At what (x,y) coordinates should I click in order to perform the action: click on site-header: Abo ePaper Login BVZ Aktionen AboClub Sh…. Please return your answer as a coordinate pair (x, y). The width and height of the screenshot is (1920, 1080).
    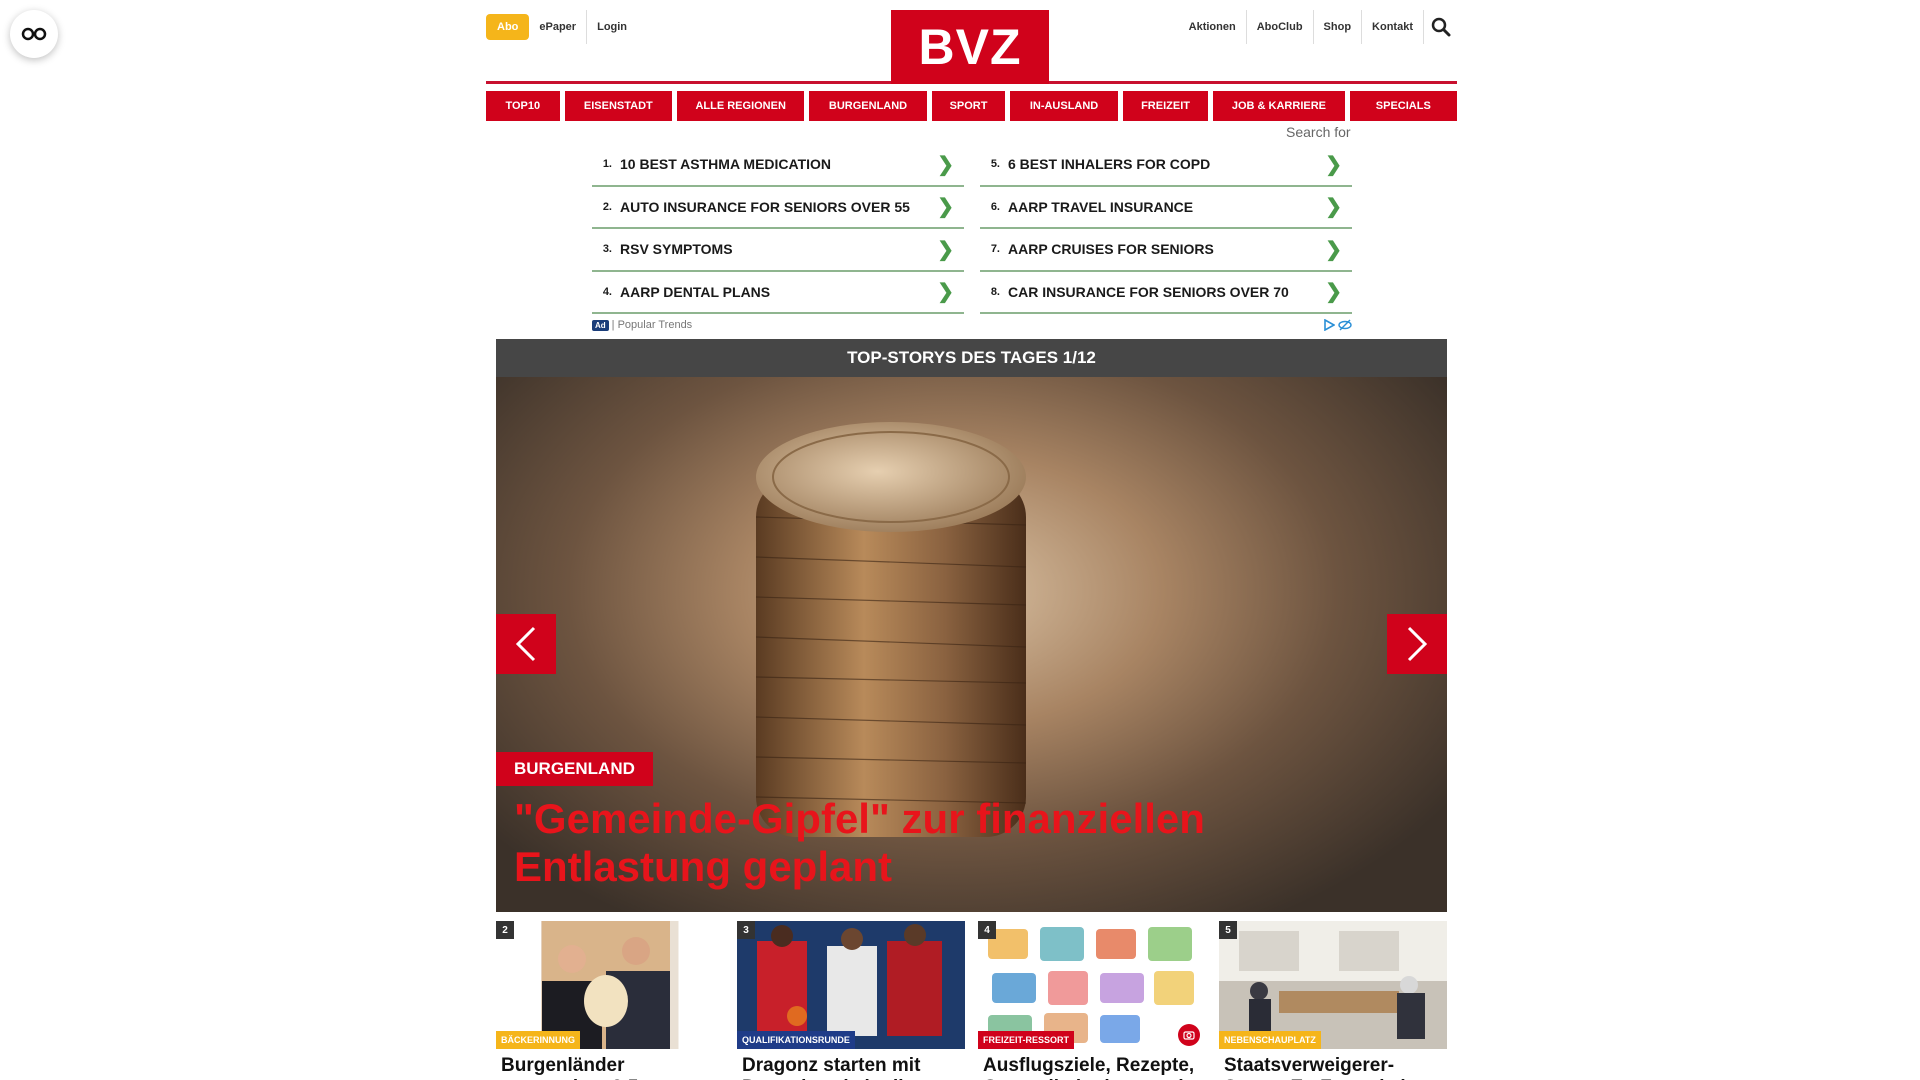
    Looking at the image, I should click on (971, 42).